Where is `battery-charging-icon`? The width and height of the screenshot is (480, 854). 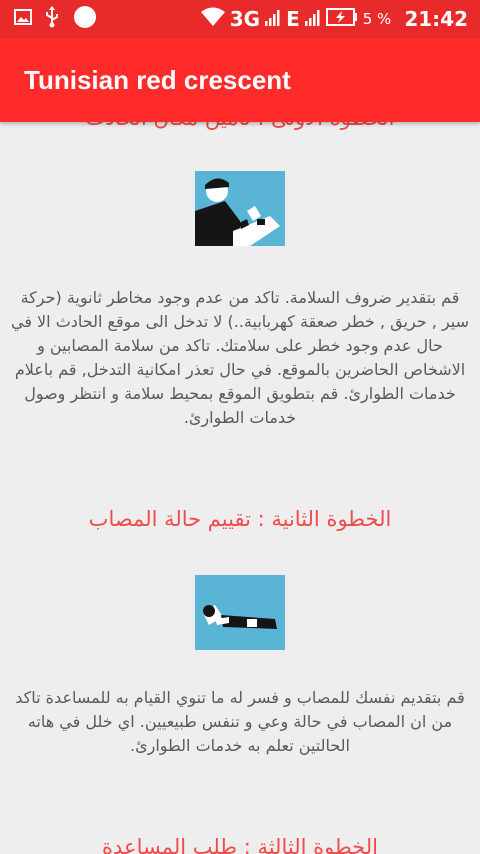 battery-charging-icon is located at coordinates (341, 19).